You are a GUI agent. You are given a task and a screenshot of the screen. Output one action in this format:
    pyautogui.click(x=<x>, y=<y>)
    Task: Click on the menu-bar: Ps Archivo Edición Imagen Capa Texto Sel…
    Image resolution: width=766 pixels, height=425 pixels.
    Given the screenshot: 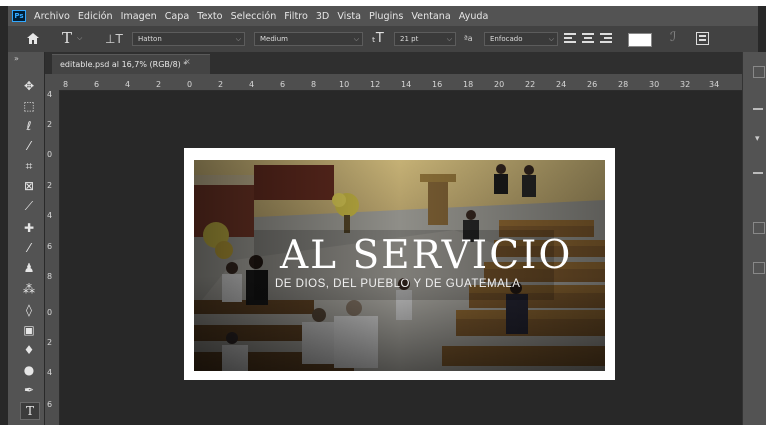 What is the action you would take?
    pyautogui.click(x=383, y=16)
    